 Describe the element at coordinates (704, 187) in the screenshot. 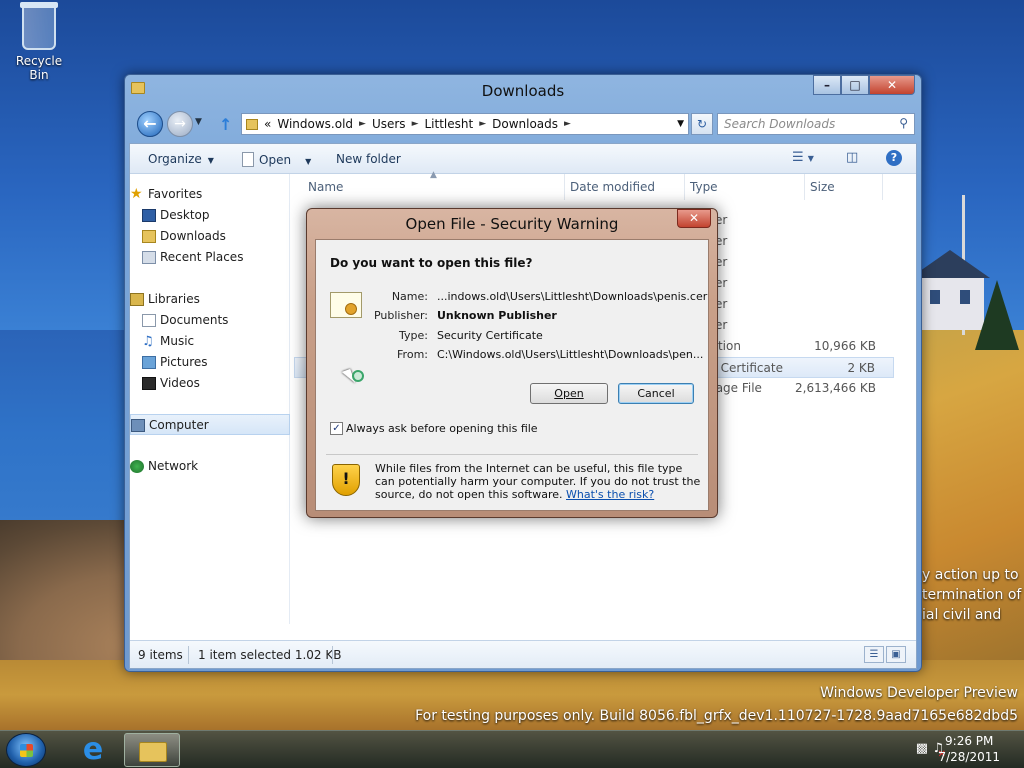

I see `column-type: Type` at that location.